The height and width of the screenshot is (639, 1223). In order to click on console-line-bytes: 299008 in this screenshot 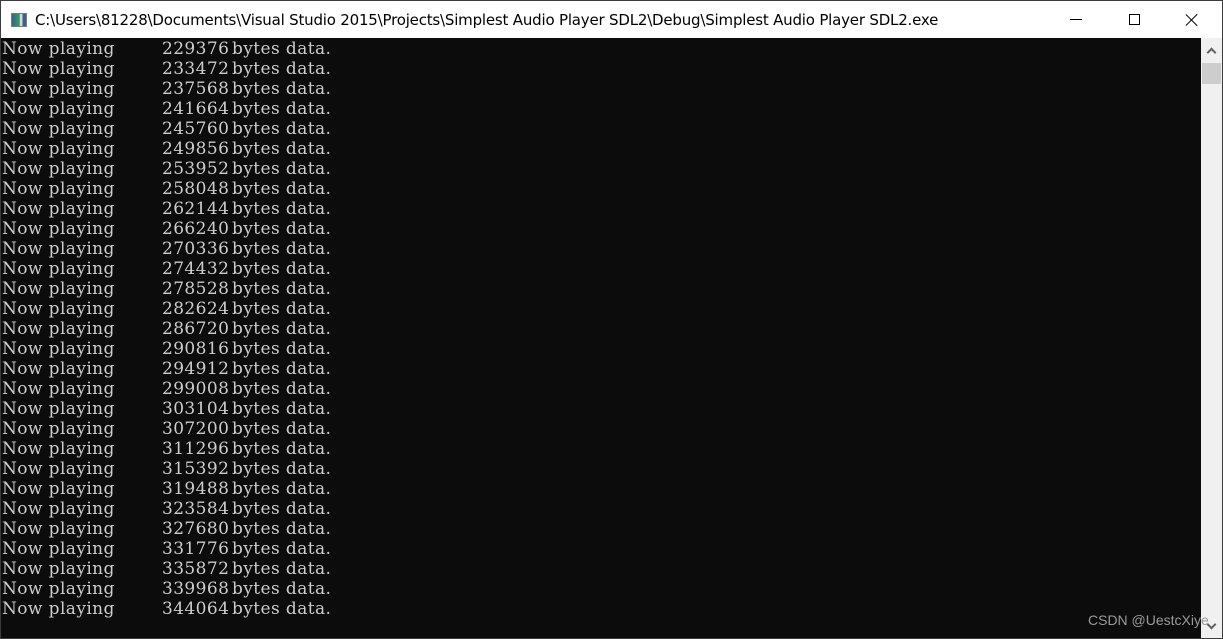, I will do `click(196, 389)`.